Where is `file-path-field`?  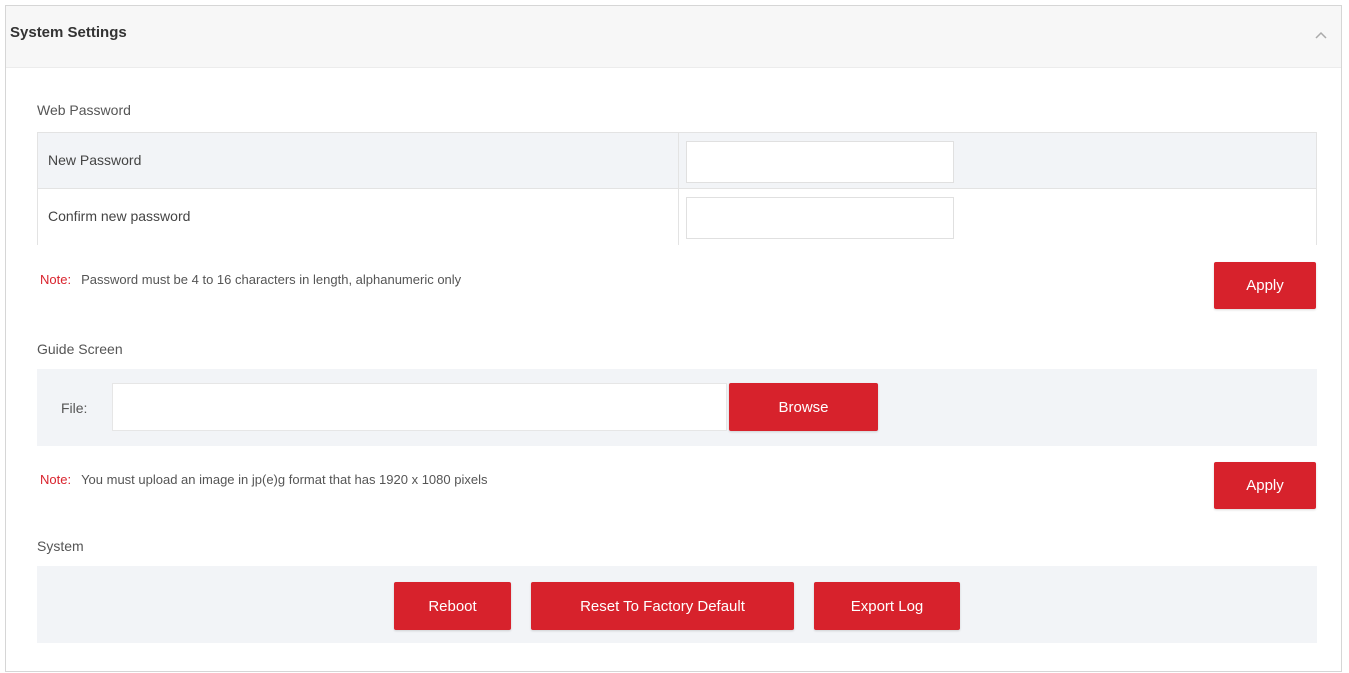
file-path-field is located at coordinates (419, 407).